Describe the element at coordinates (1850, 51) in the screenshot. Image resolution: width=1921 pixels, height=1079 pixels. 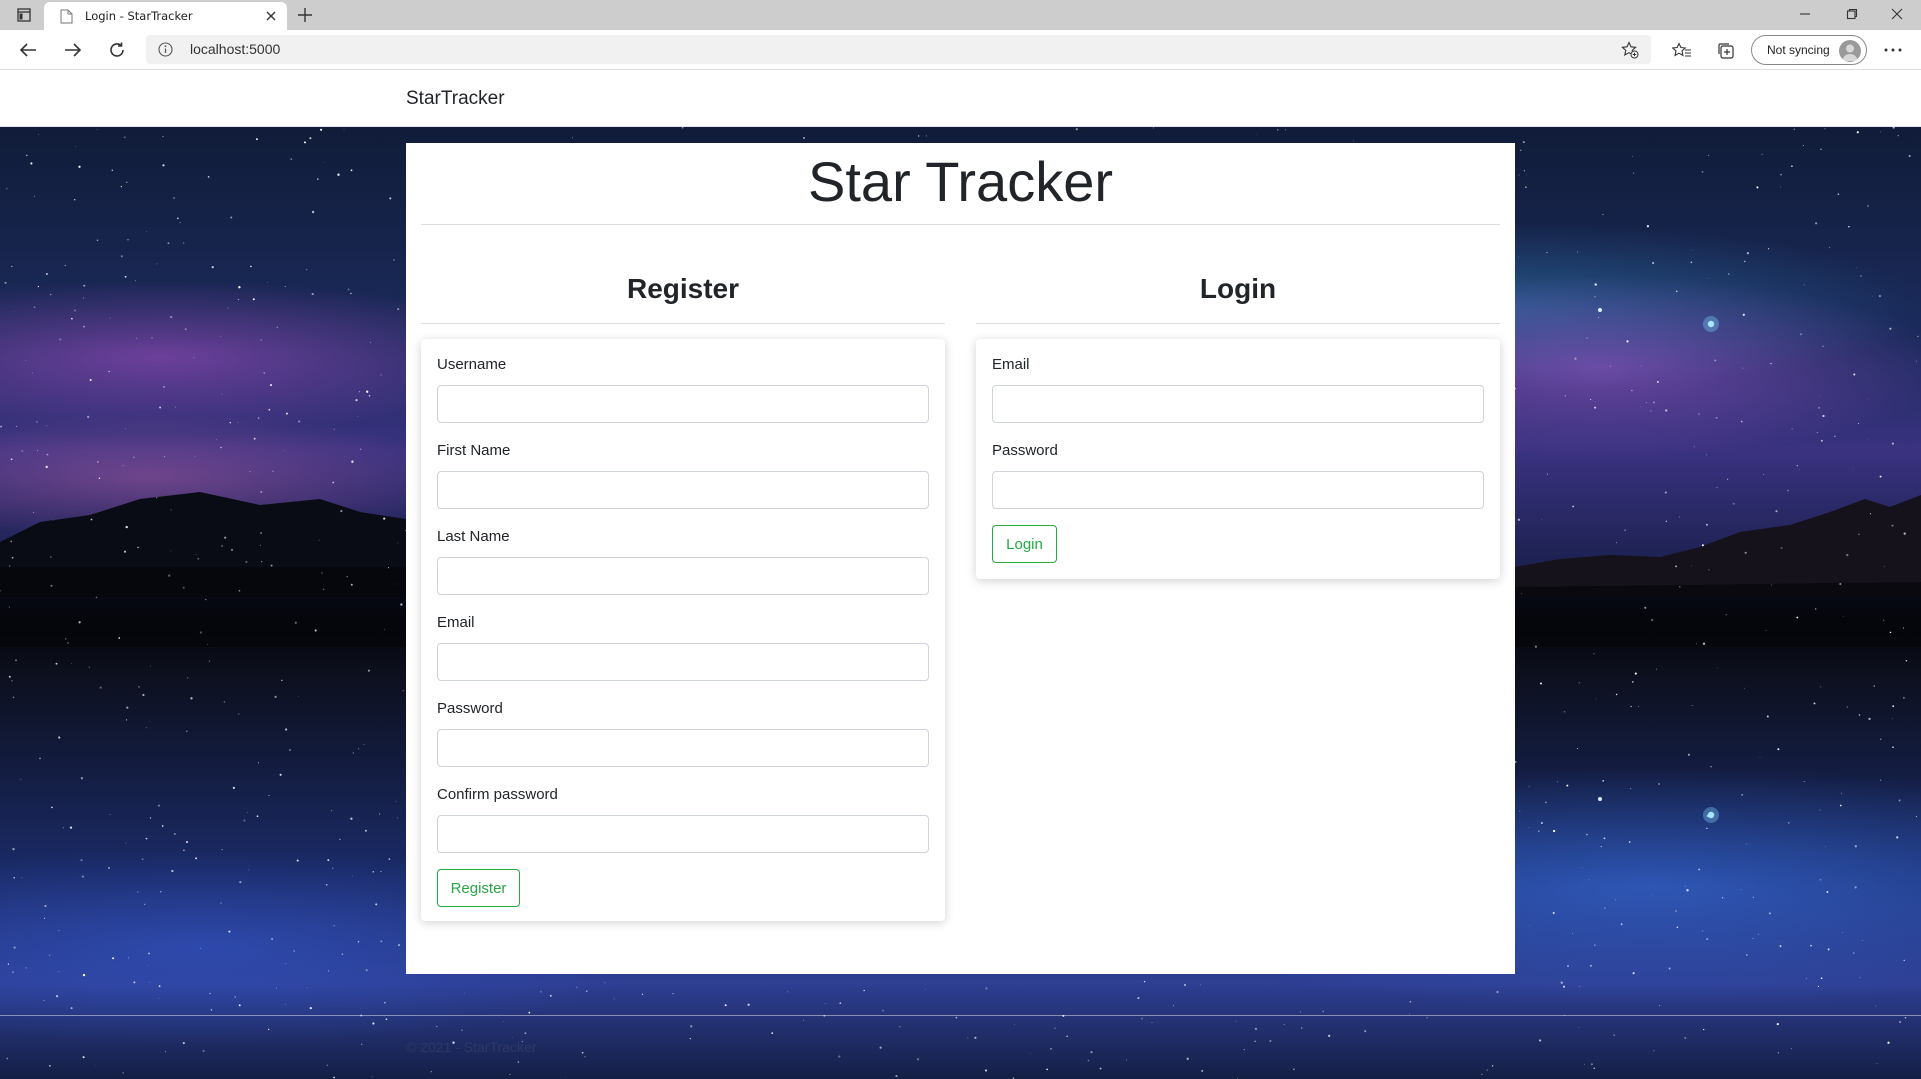
I see `avatar-icon` at that location.